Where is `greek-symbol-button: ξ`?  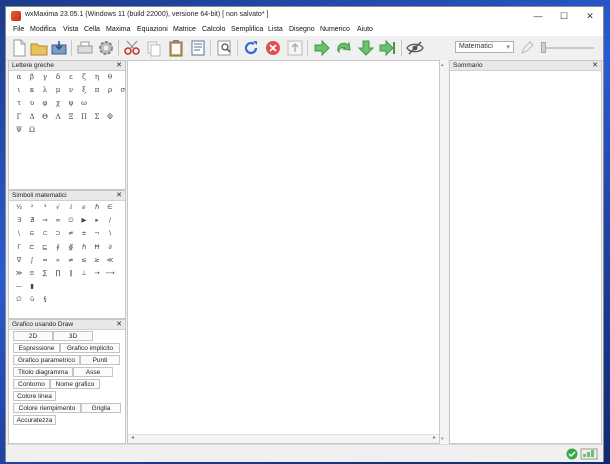
greek-symbol-button: ξ is located at coordinates (84, 90).